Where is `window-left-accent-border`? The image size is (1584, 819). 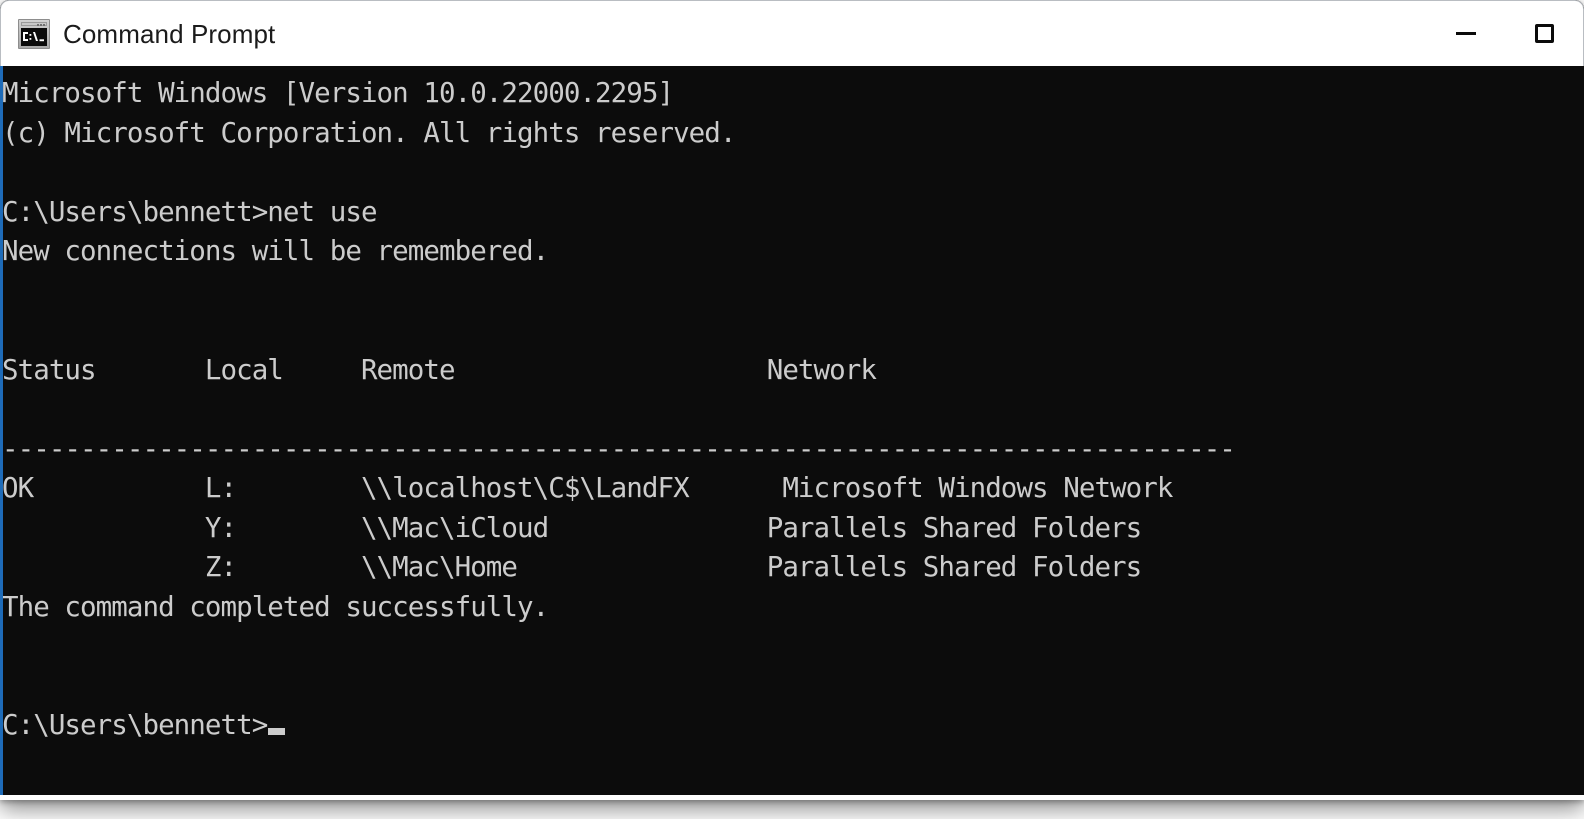 window-left-accent-border is located at coordinates (1, 430).